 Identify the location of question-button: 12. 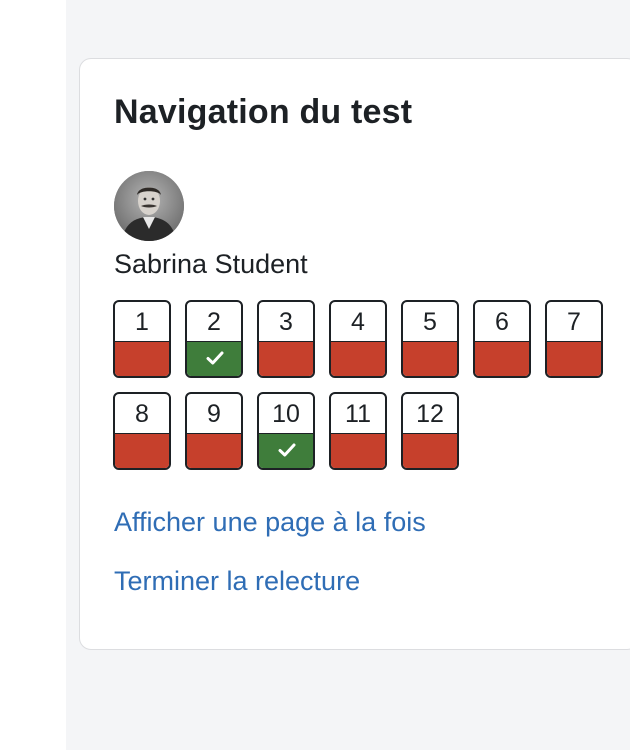
(430, 431).